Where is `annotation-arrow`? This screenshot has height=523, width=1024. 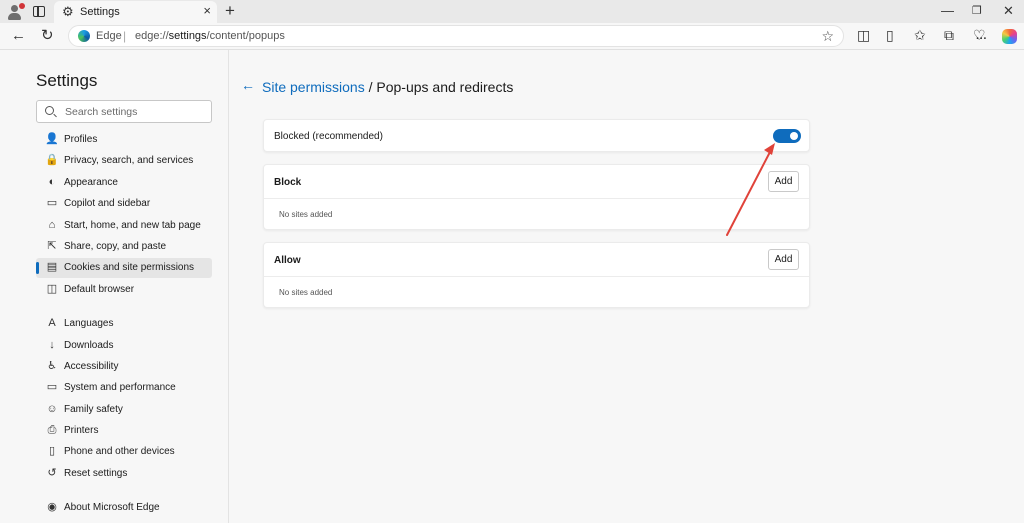 annotation-arrow is located at coordinates (750, 189).